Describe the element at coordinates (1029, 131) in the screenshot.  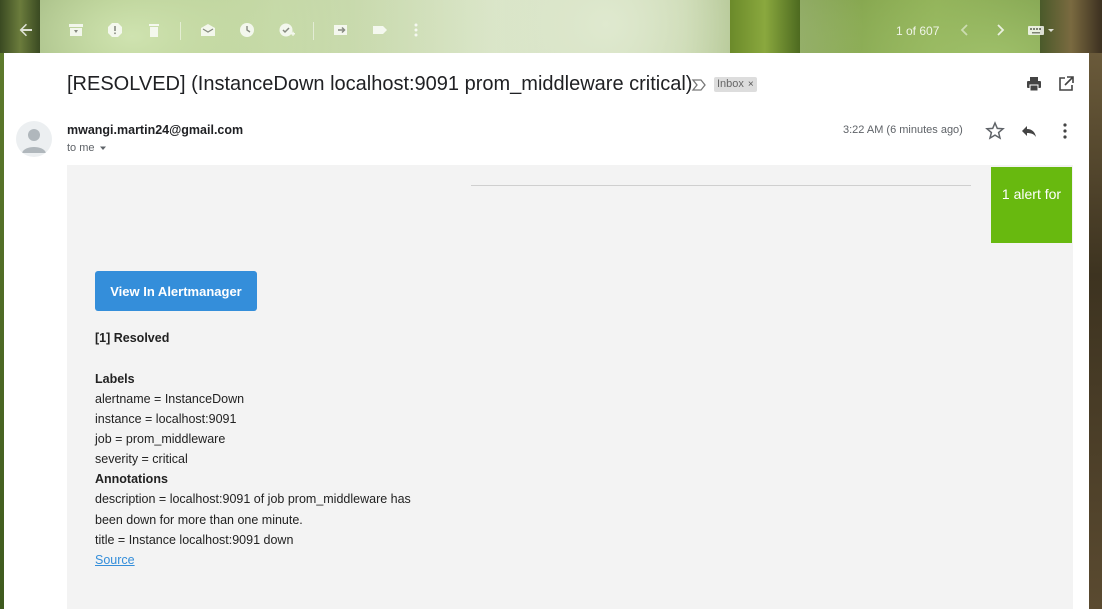
I see `reply-icon` at that location.